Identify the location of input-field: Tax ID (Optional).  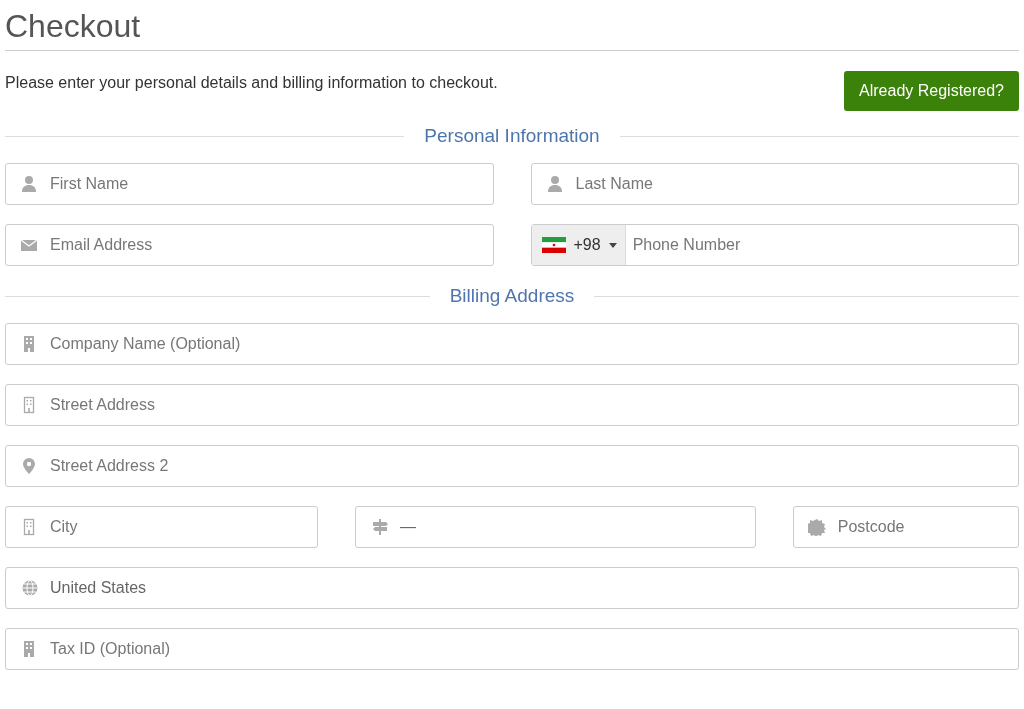
(512, 649).